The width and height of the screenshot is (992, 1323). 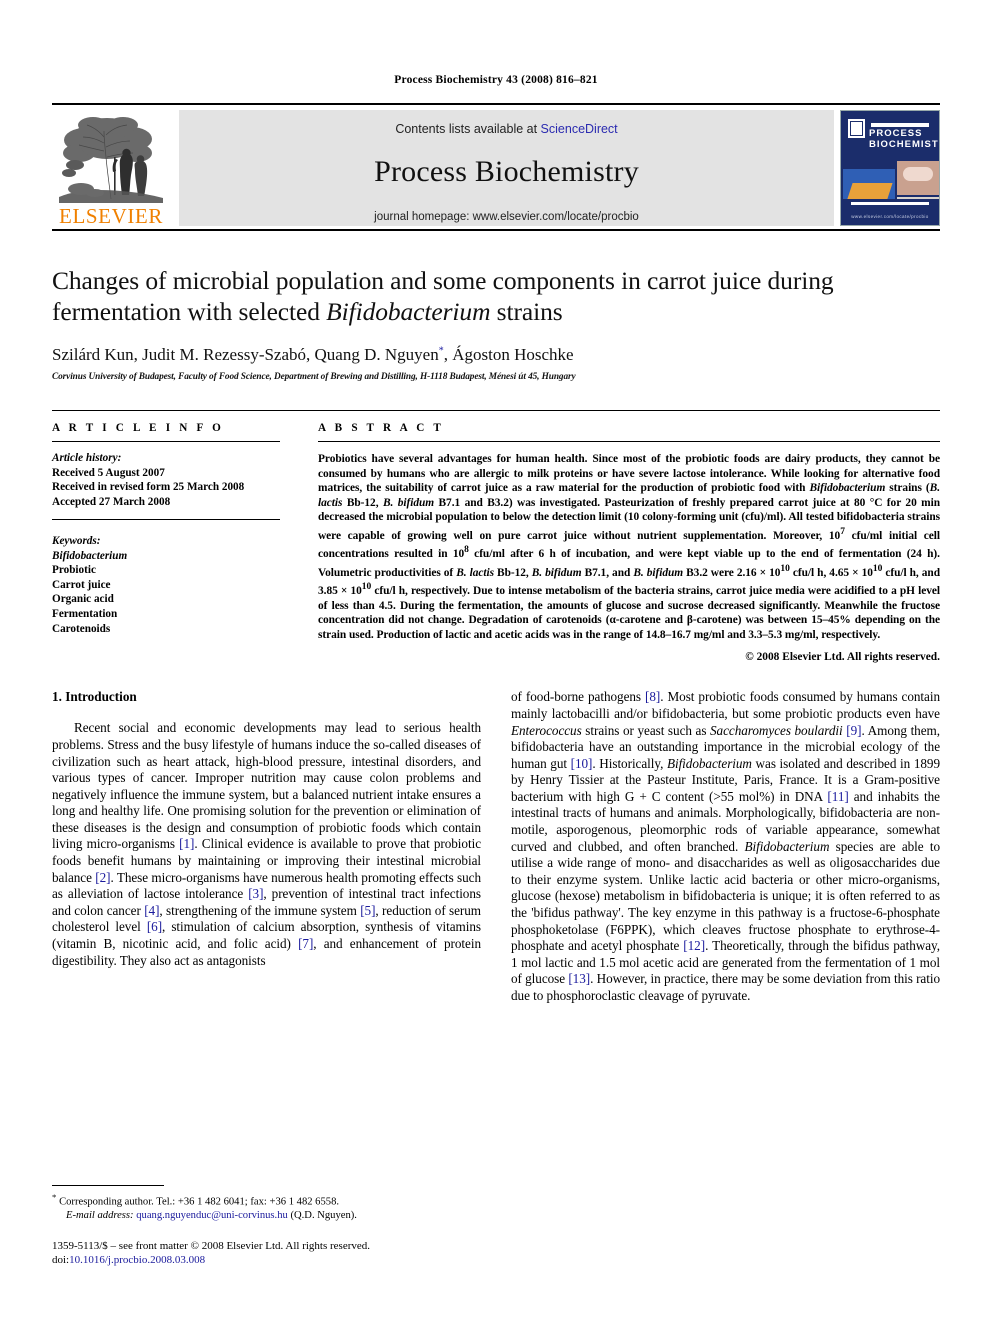 I want to click on para-taxon: Enterococcus, so click(x=546, y=730).